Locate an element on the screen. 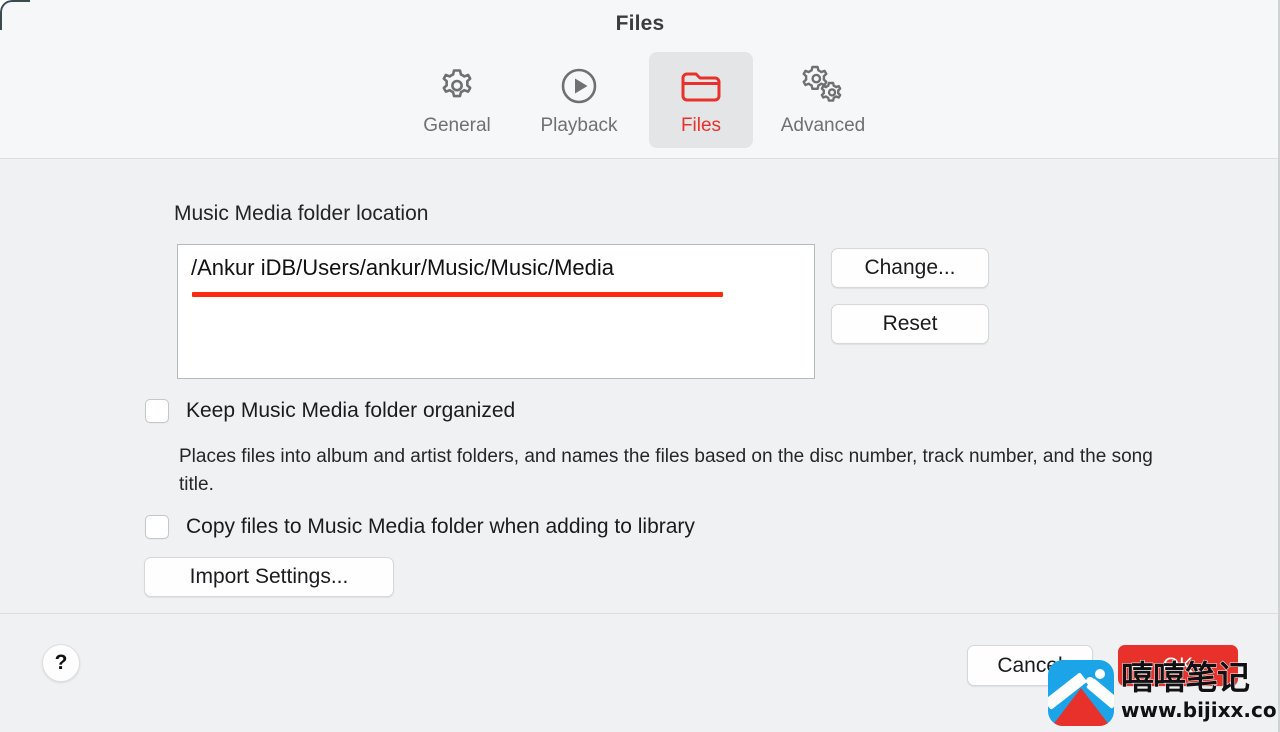 This screenshot has height=732, width=1280. keep-organized-checkbox is located at coordinates (157, 411).